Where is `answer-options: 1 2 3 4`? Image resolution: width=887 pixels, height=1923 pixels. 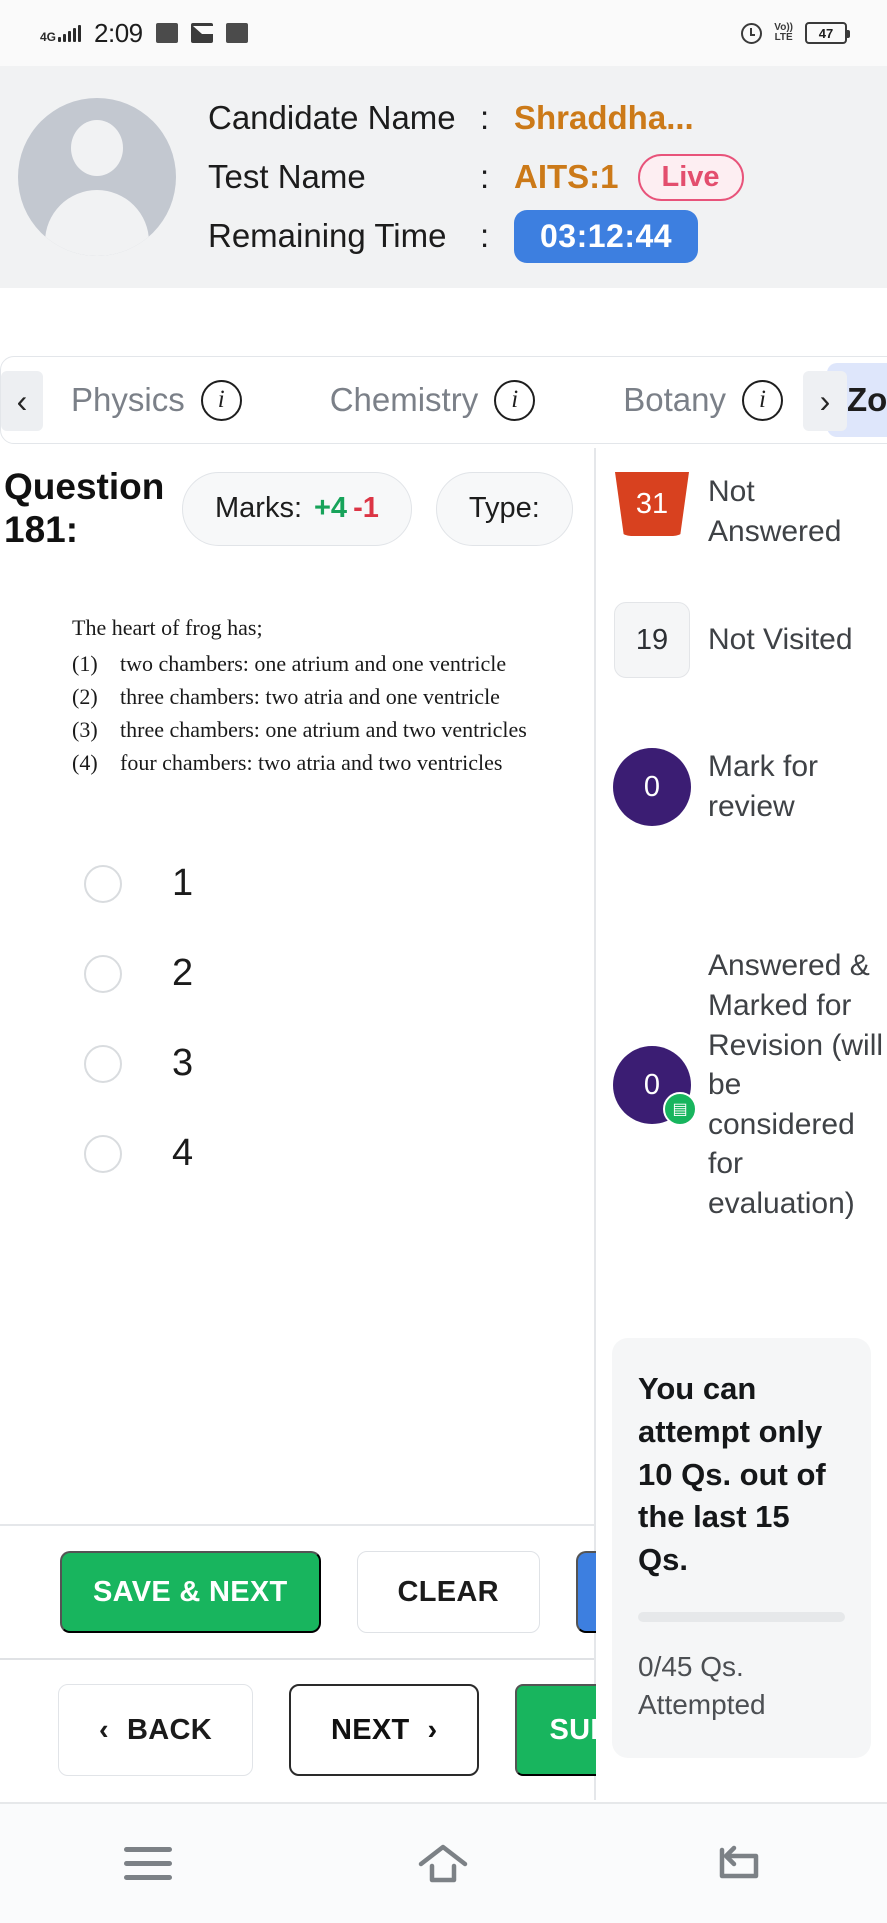 answer-options: 1 2 3 4 is located at coordinates (297, 1018).